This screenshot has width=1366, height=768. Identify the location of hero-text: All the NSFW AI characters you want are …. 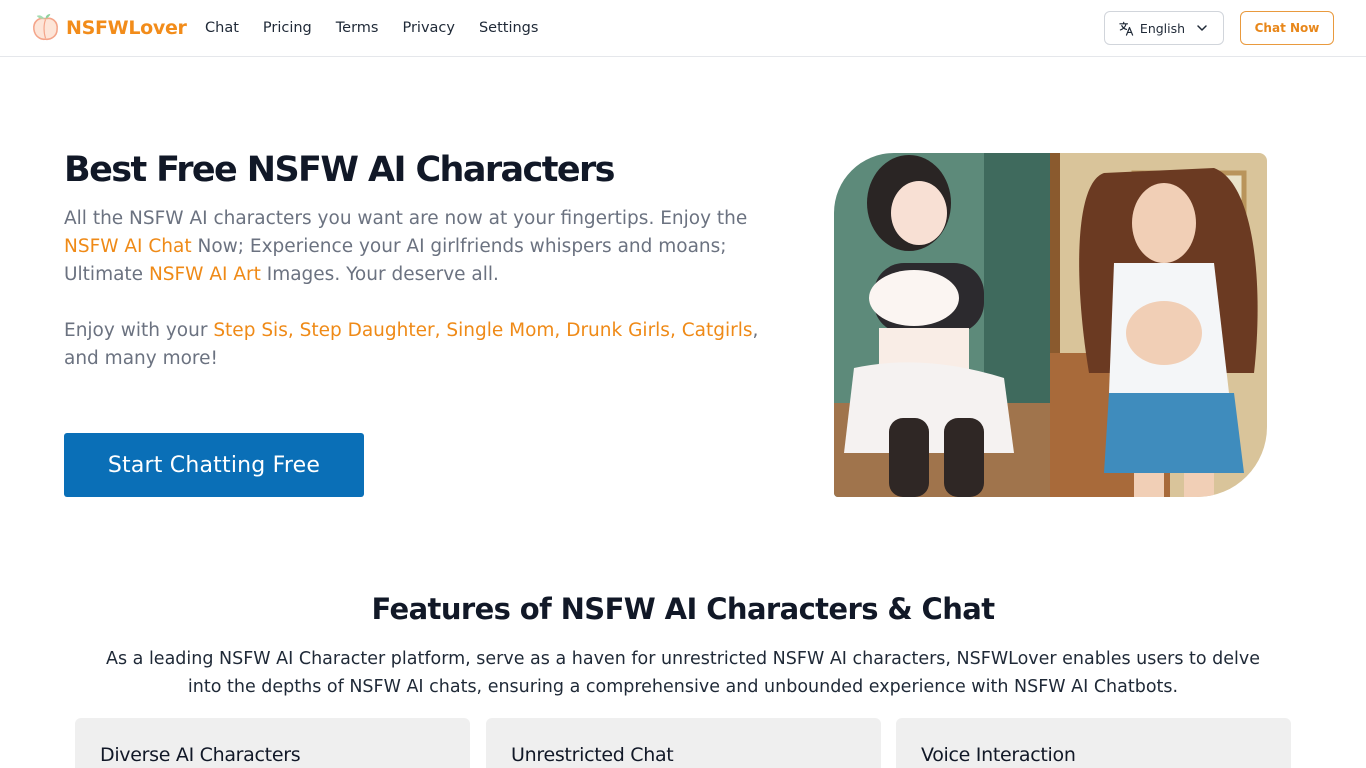
(406, 218).